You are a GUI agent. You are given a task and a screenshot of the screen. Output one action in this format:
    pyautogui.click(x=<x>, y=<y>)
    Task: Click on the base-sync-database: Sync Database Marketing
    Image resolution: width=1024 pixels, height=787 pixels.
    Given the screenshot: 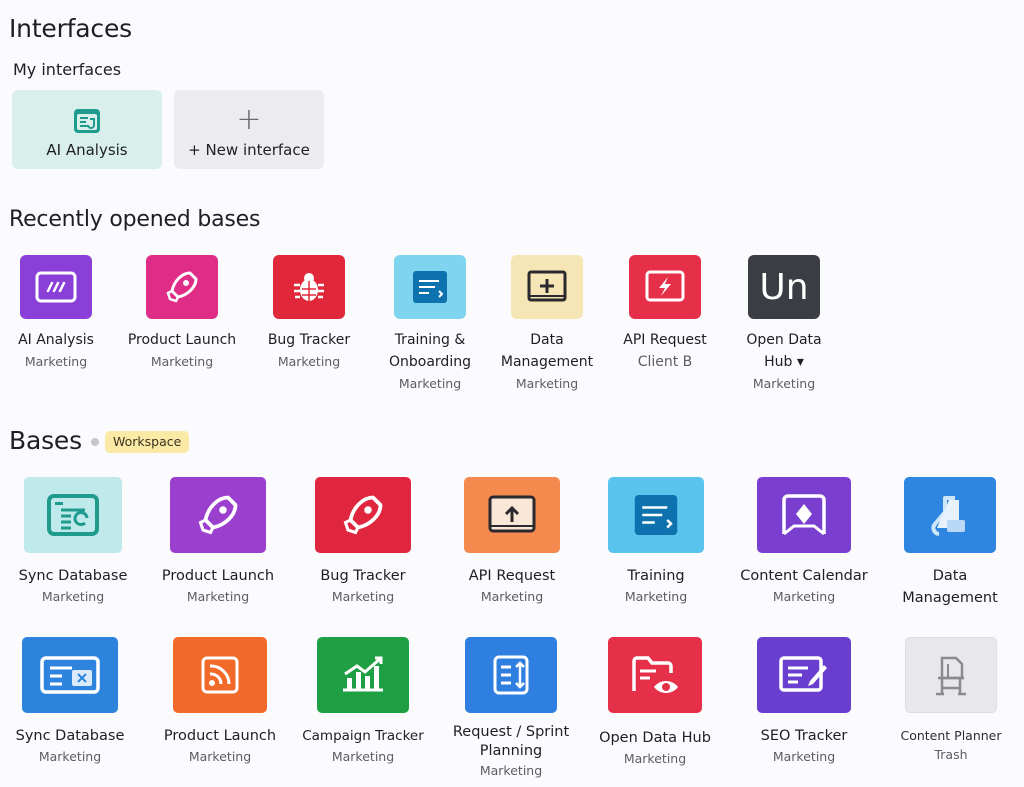 What is the action you would take?
    pyautogui.click(x=74, y=542)
    